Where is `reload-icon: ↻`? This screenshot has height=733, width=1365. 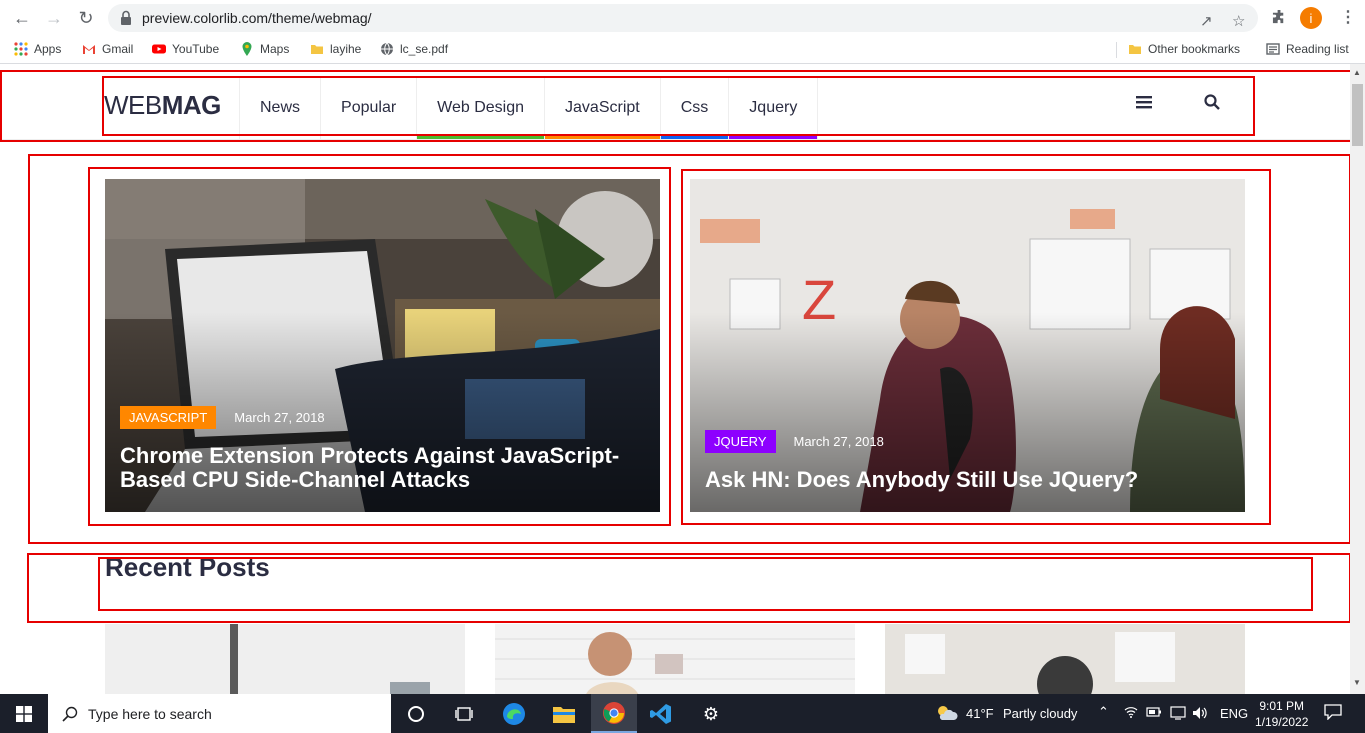
reload-icon: ↻ is located at coordinates (86, 18).